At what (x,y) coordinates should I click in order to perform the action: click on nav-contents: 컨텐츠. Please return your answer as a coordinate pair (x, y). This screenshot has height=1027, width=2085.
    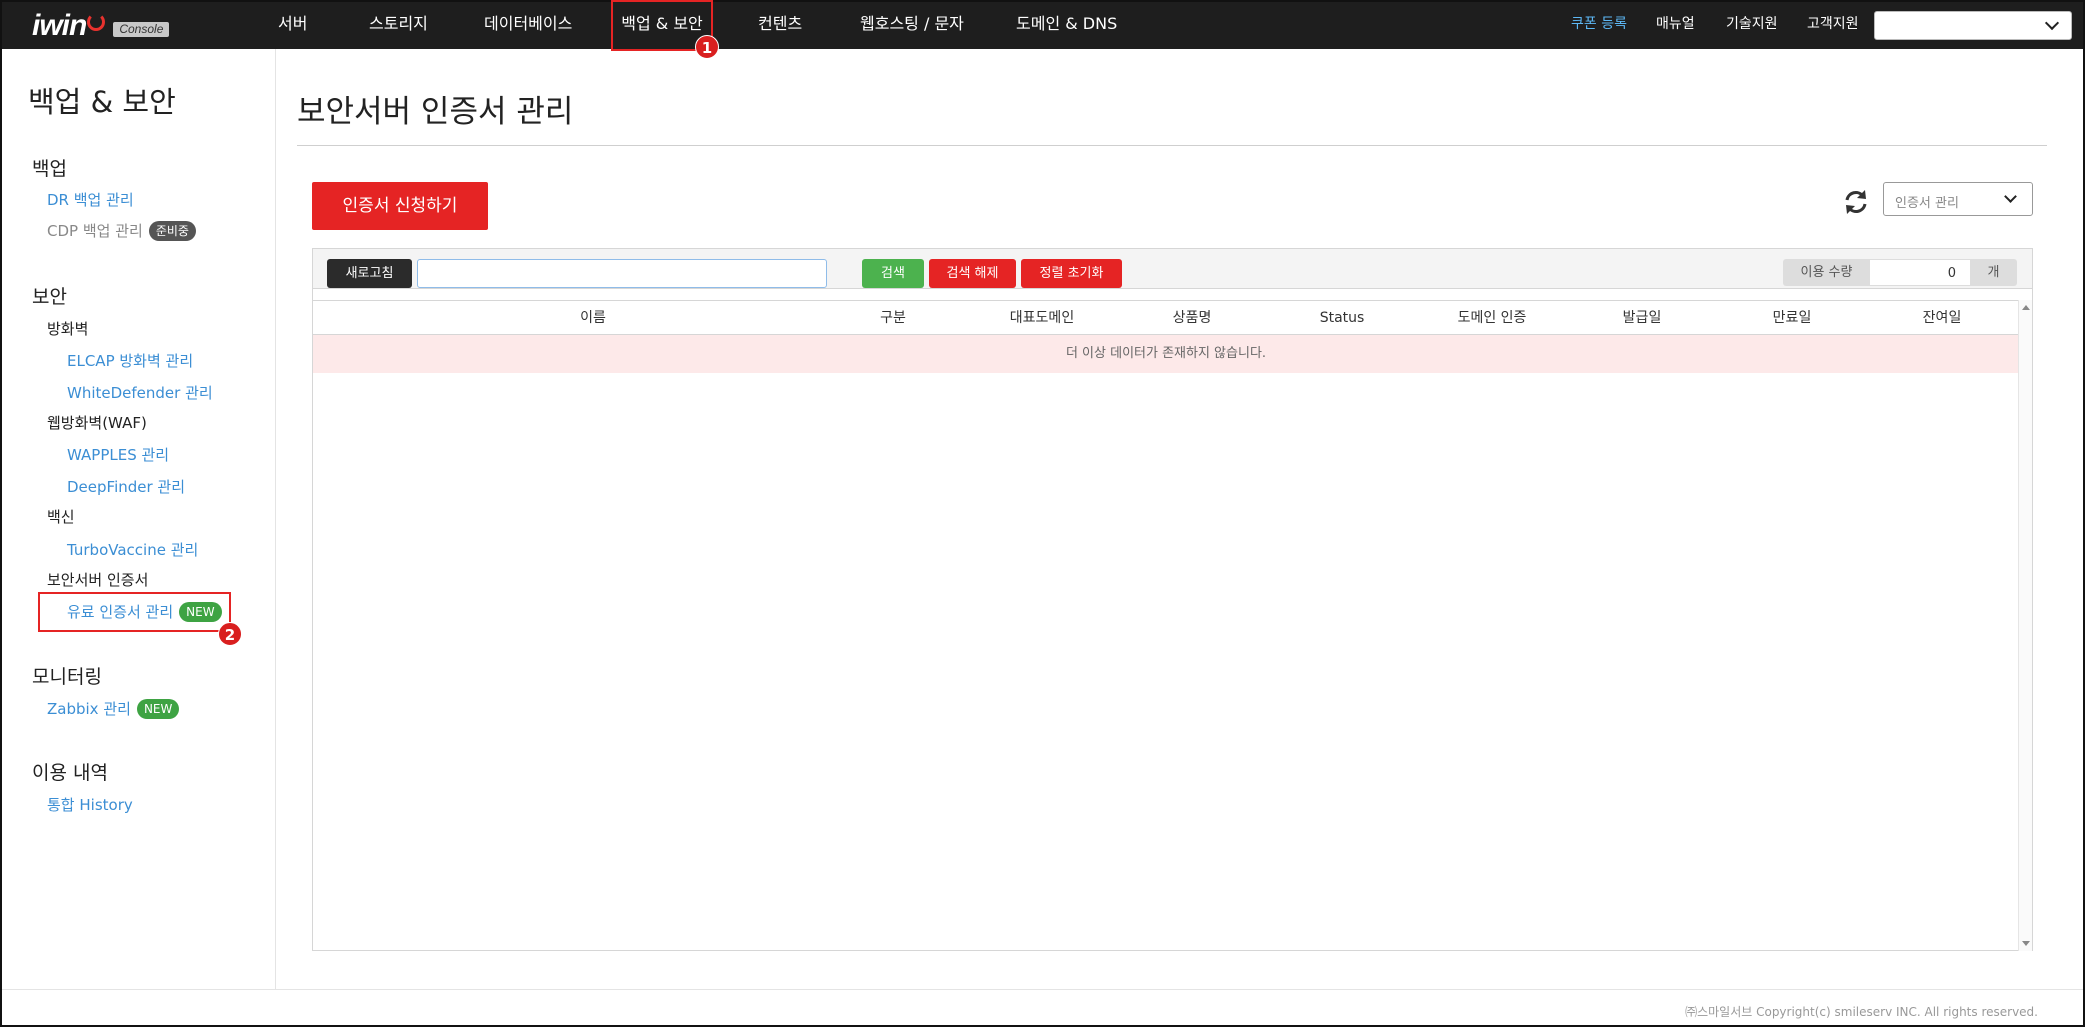
    Looking at the image, I should click on (780, 25).